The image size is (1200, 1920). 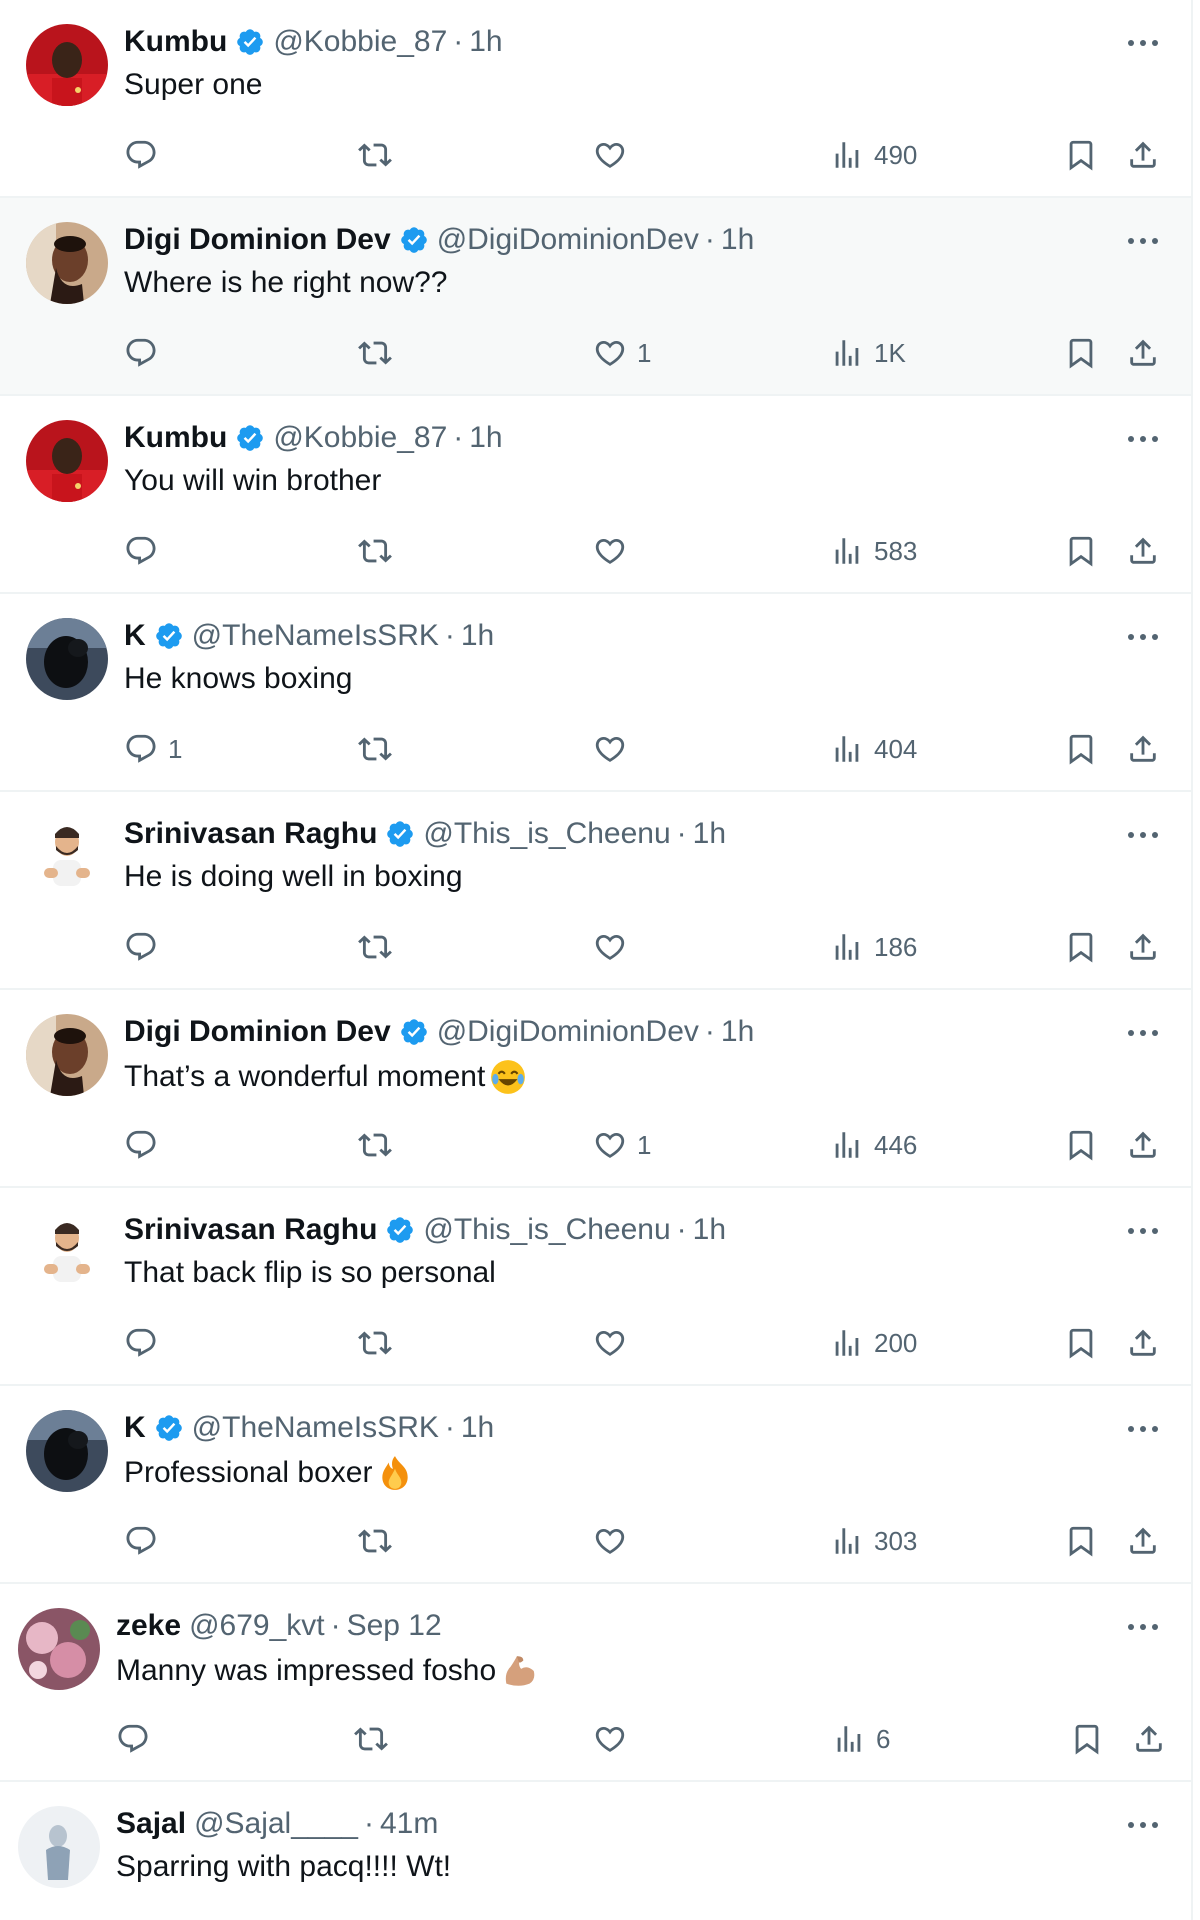 I want to click on display-name: Sajal, so click(x=151, y=1824).